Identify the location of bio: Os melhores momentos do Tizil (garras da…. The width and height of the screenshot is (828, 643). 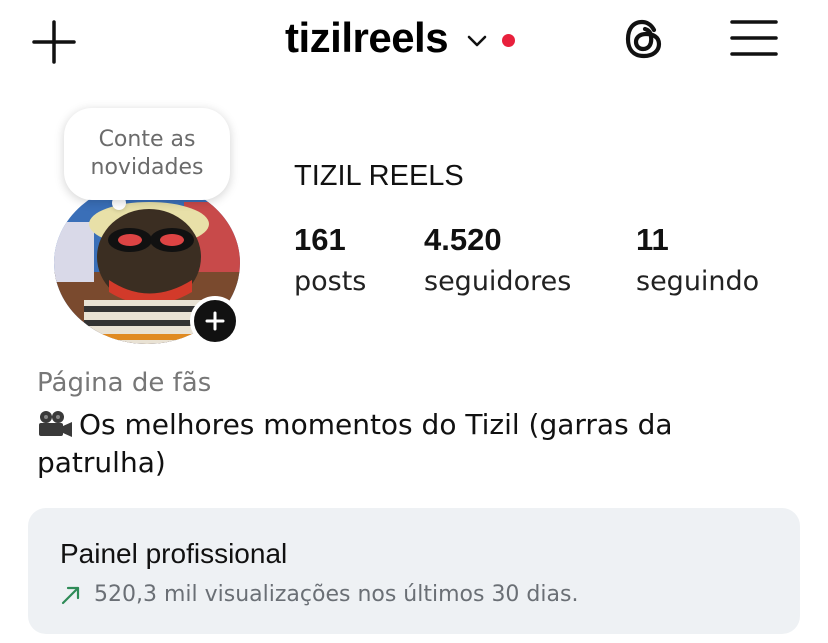
(407, 444).